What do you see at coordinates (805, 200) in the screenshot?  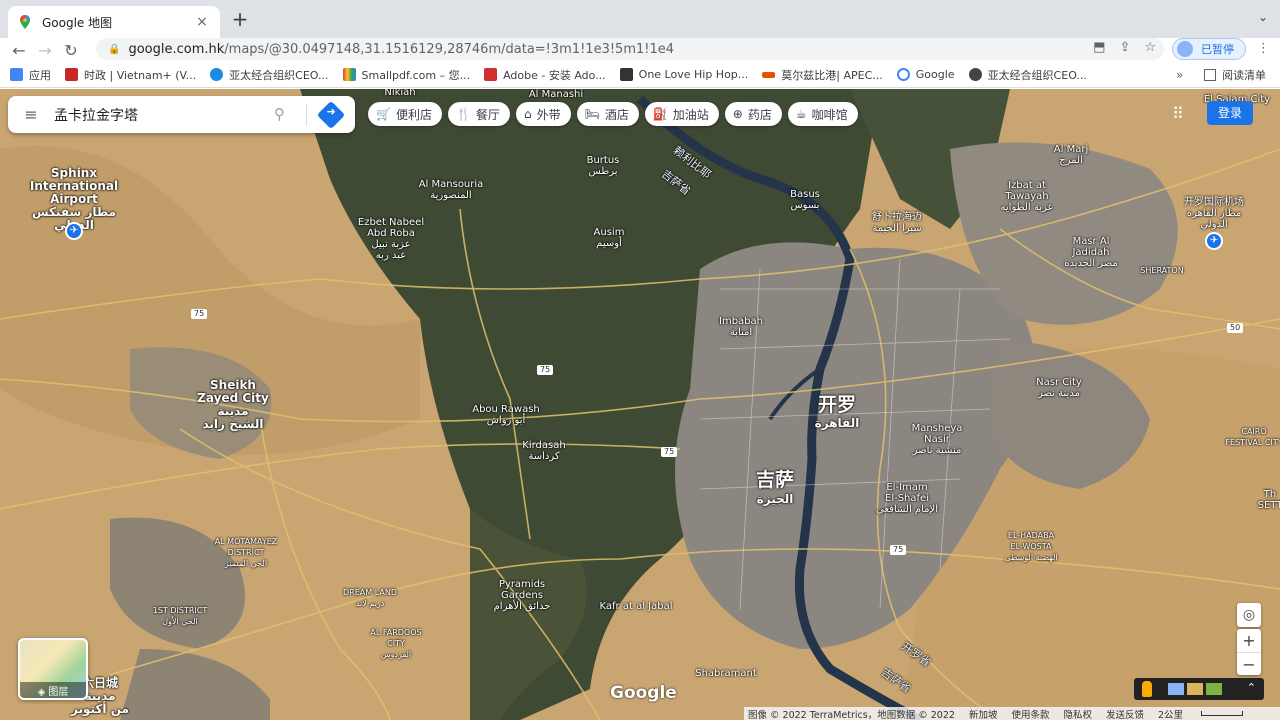 I see `map-label: Basus بسوس` at bounding box center [805, 200].